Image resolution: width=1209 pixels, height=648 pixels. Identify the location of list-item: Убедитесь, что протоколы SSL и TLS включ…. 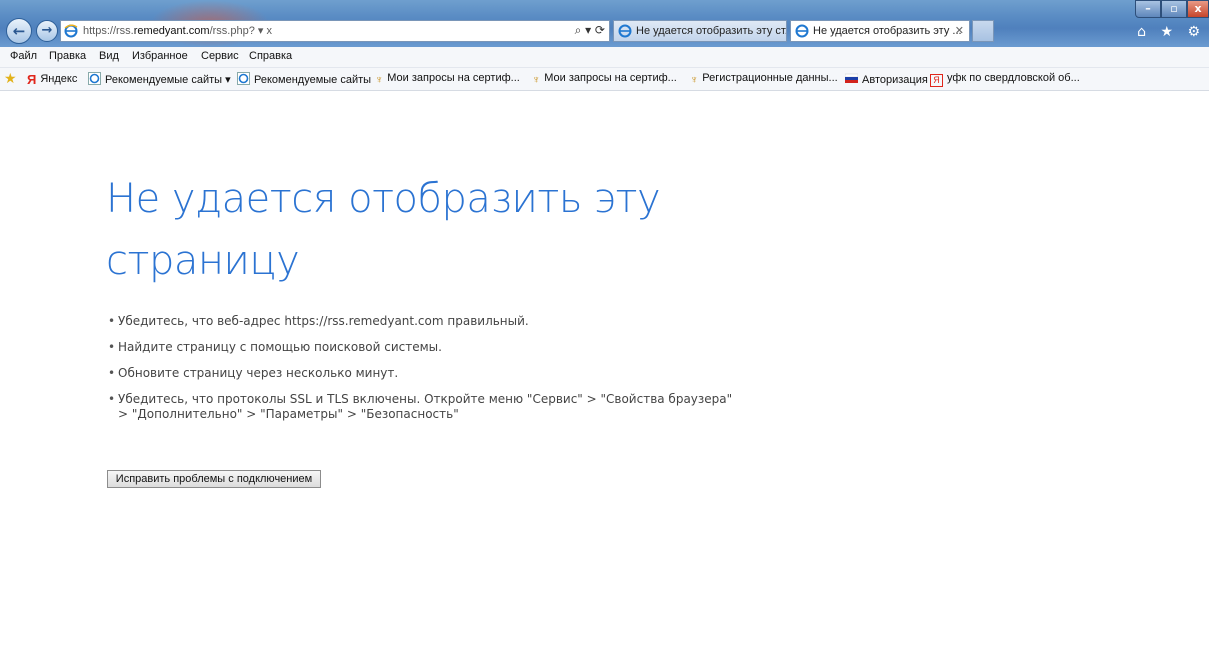
(458, 407).